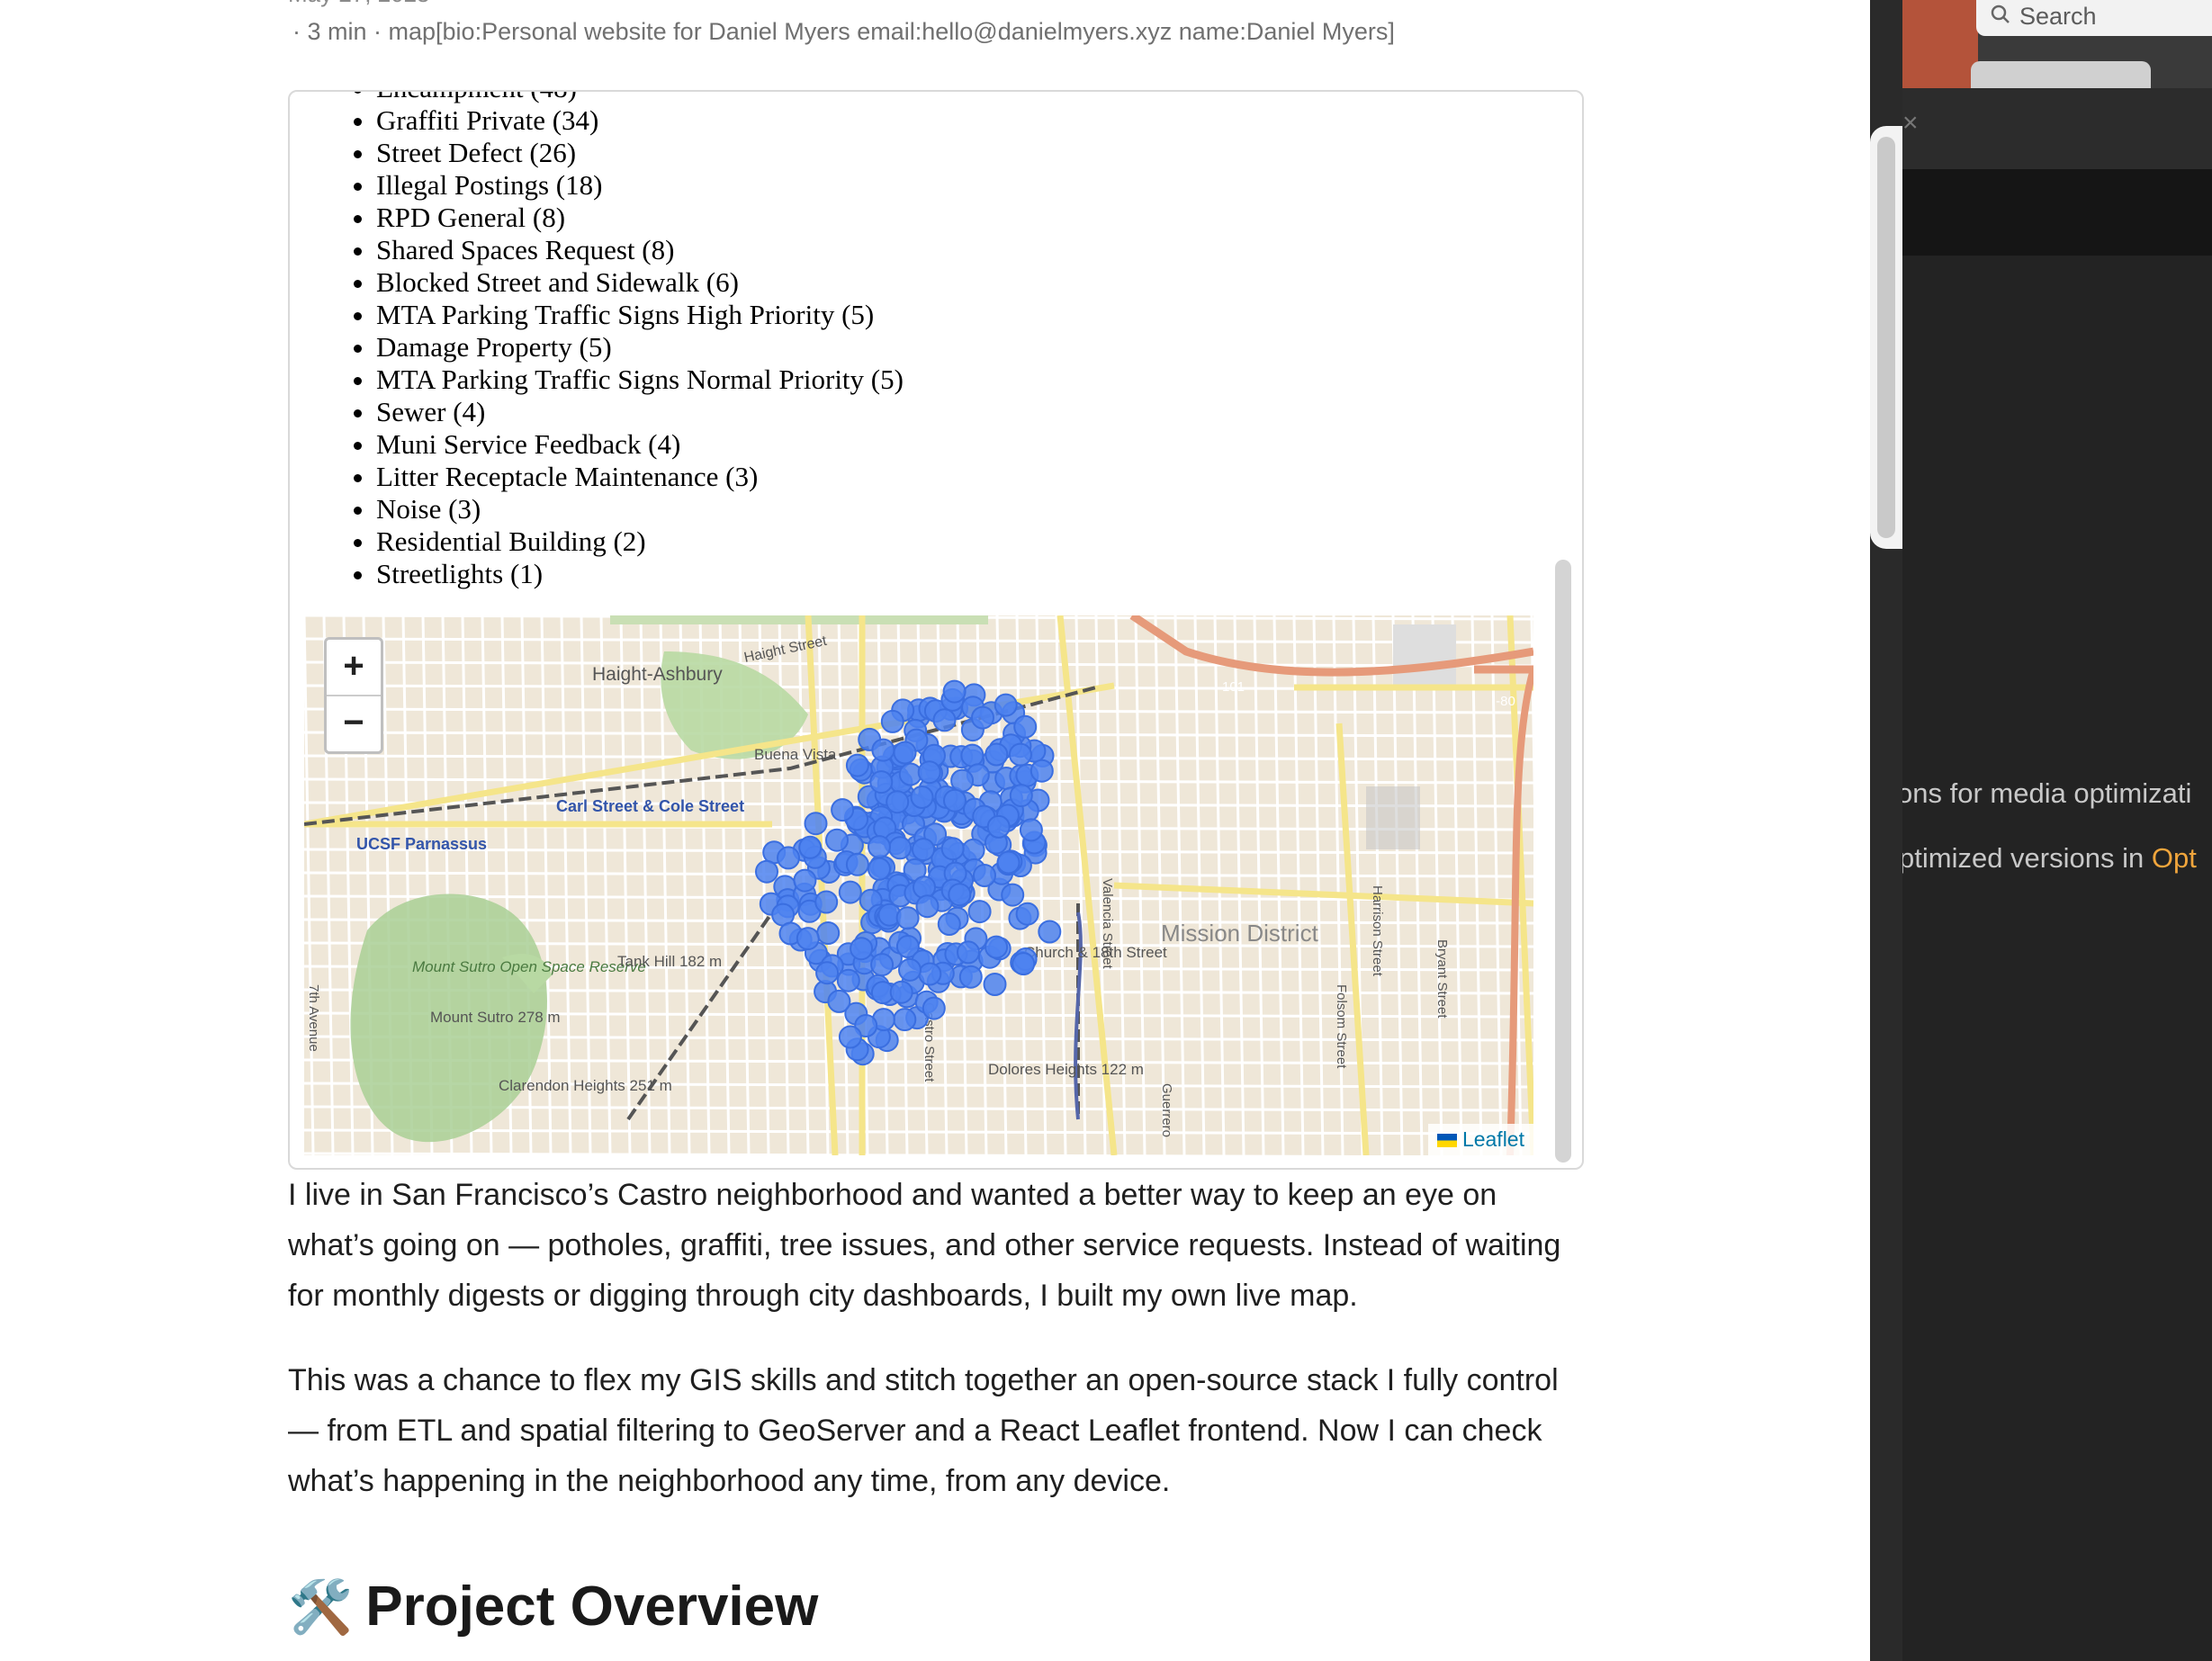 The width and height of the screenshot is (2212, 1661). What do you see at coordinates (1107, 923) in the screenshot?
I see `map-label: Valencia Street` at bounding box center [1107, 923].